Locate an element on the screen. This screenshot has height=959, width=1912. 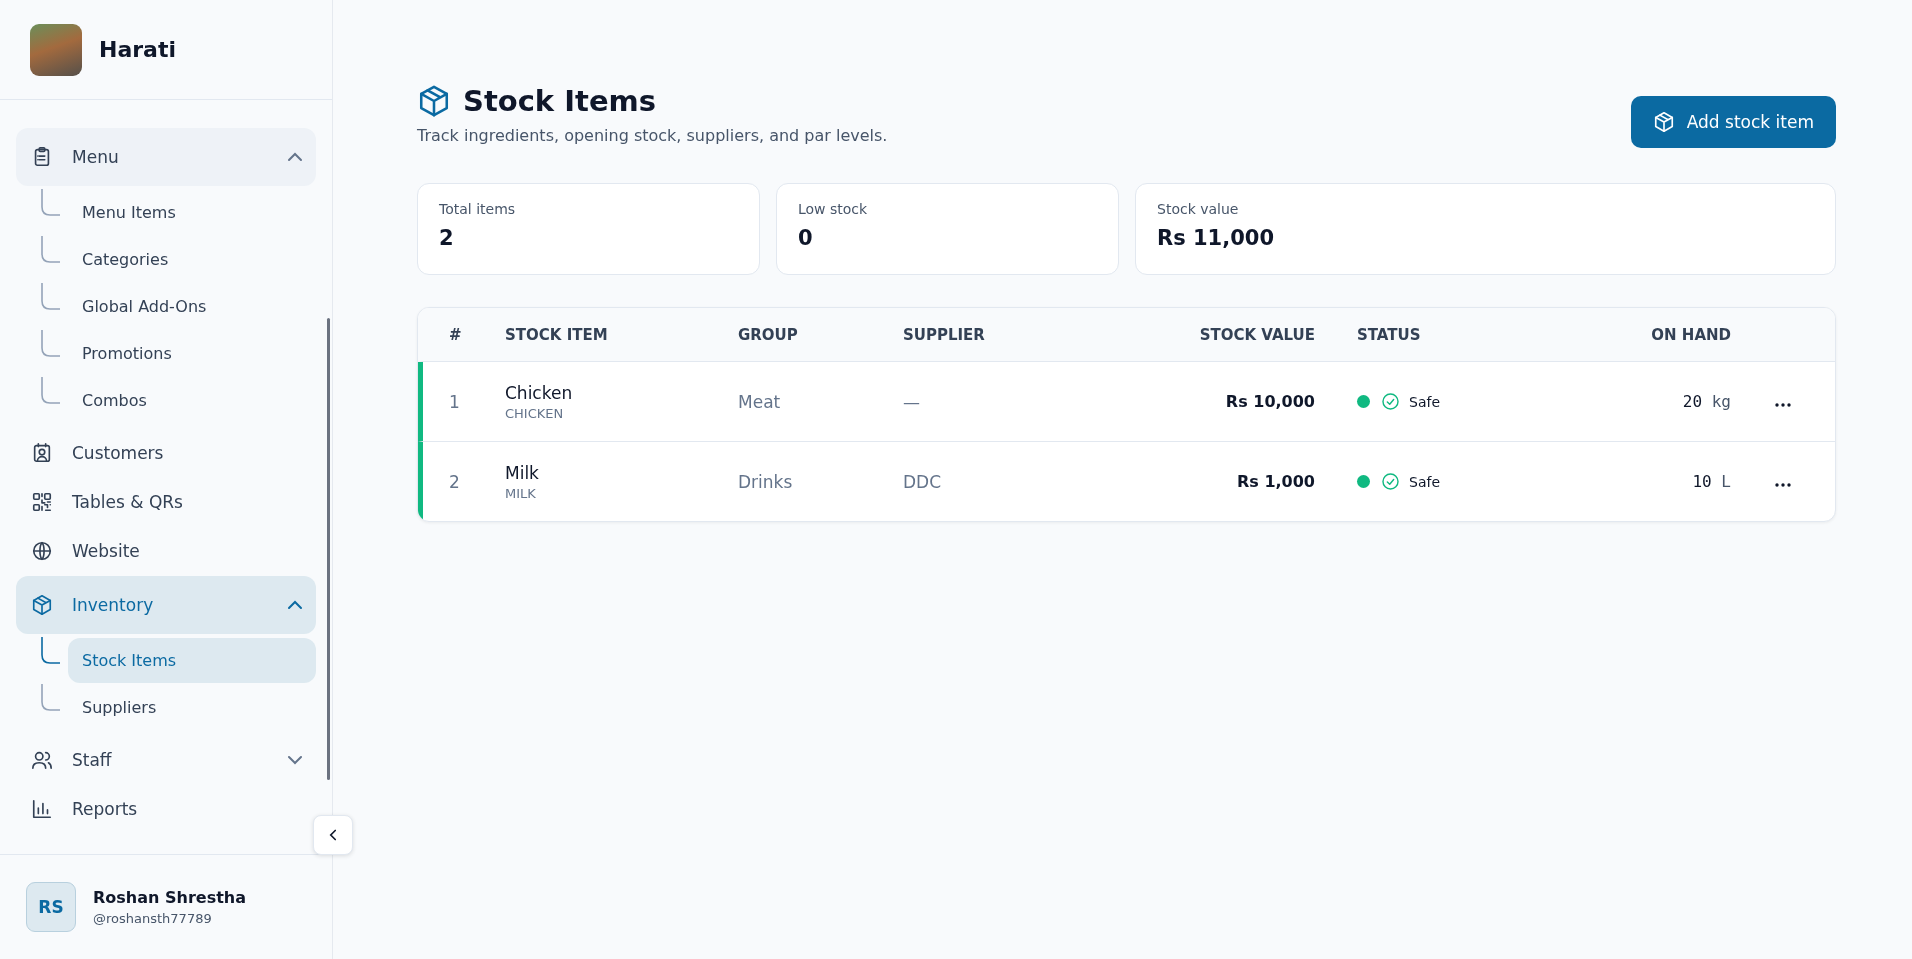
nav-label: Website is located at coordinates (106, 550).